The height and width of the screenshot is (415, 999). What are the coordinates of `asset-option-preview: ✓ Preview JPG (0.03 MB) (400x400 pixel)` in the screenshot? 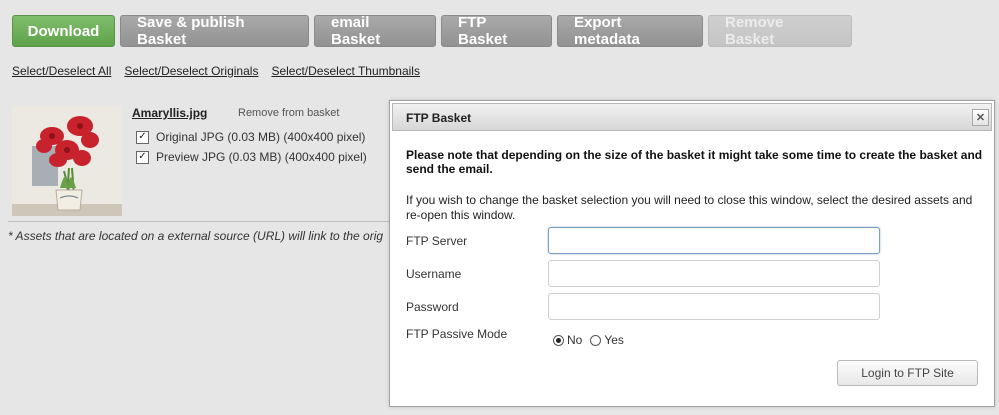 It's located at (251, 157).